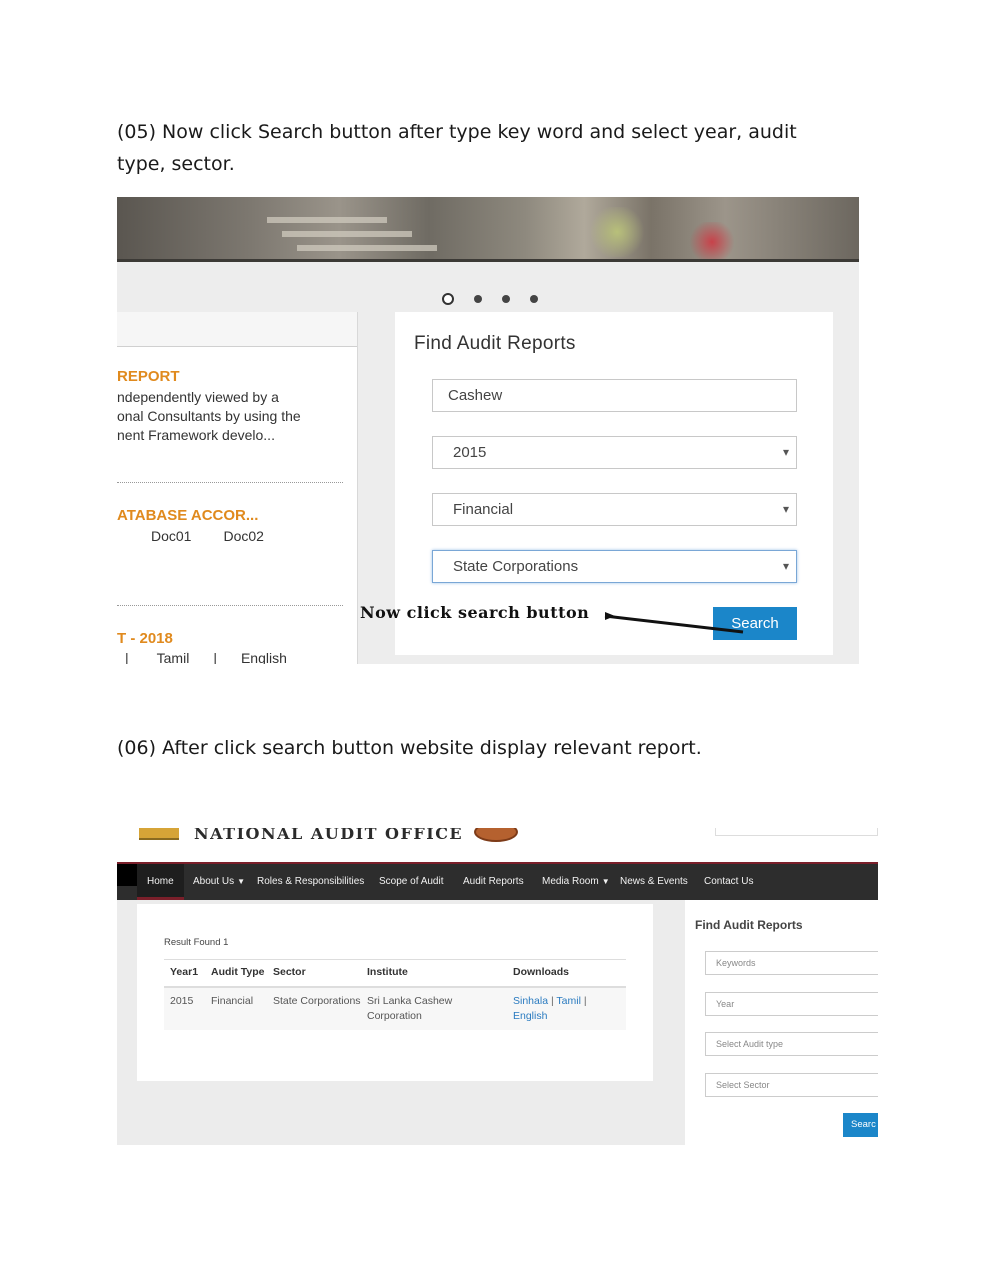  What do you see at coordinates (796, 832) in the screenshot?
I see `header-search-input` at bounding box center [796, 832].